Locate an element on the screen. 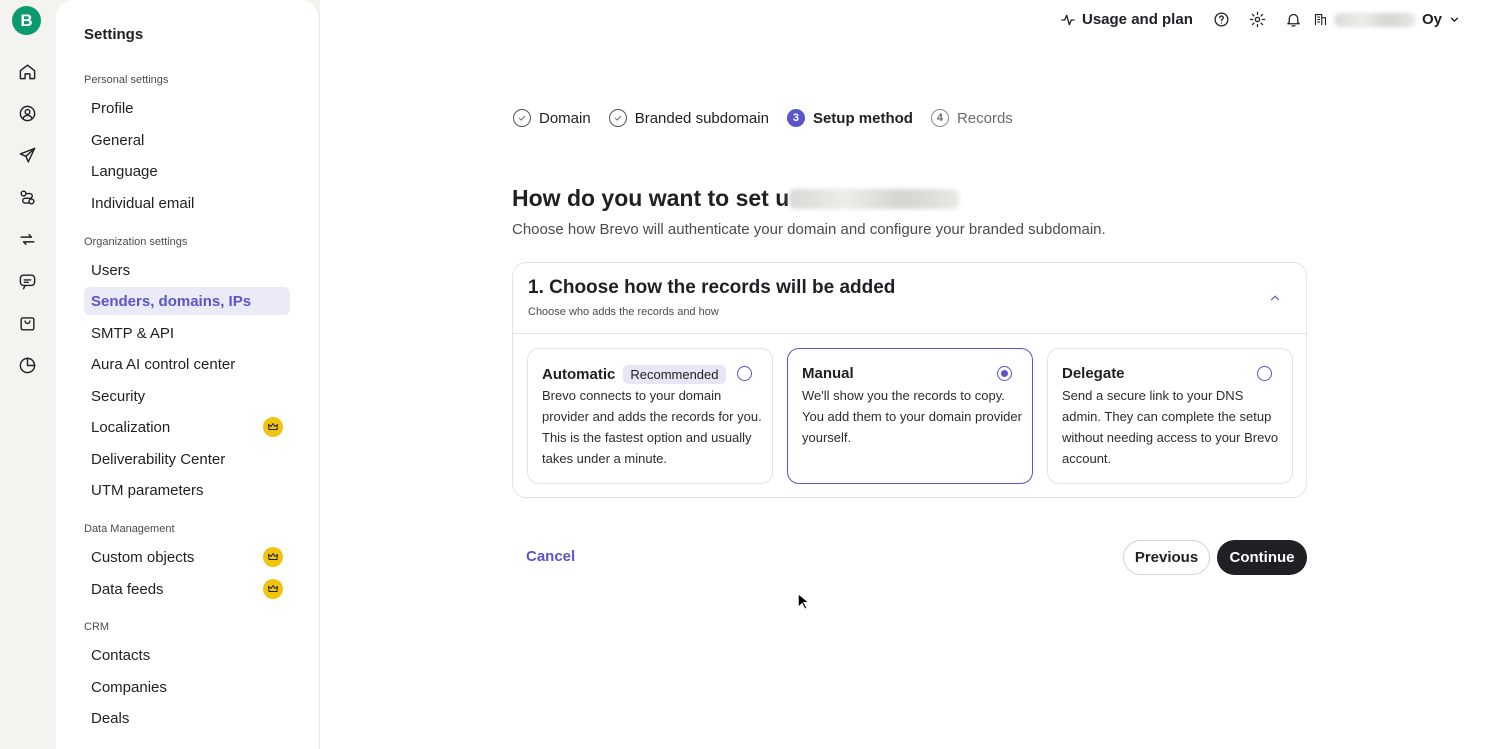  option-title: Automatic Recommended is located at coordinates (634, 374).